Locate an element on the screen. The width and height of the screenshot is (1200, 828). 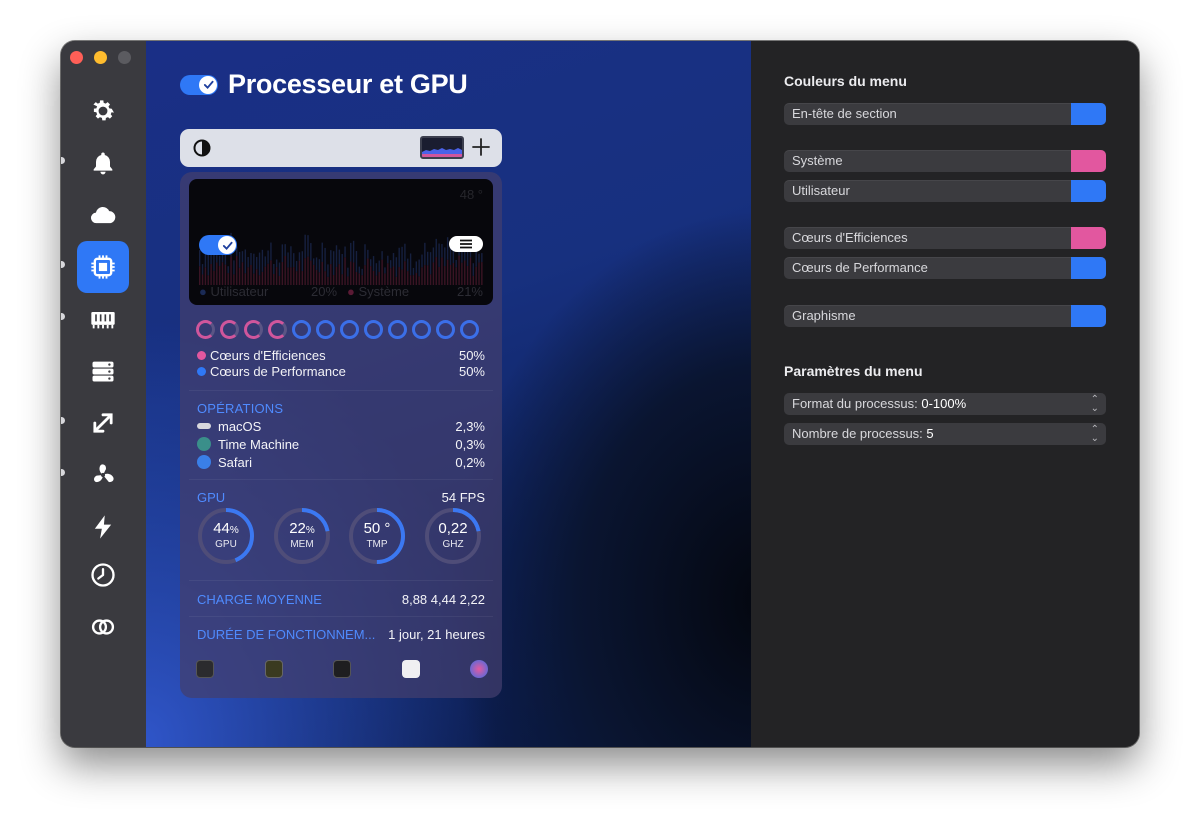
menu-button is located at coordinates (466, 244).